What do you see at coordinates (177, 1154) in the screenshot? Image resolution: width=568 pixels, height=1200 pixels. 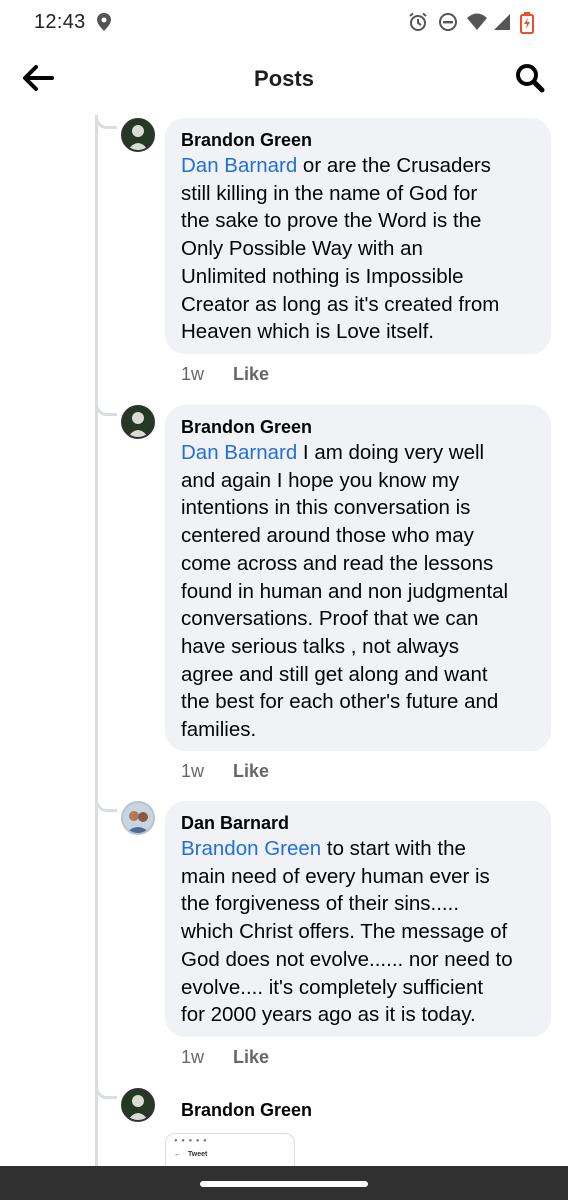 I see `arrow-left-icon: ←` at bounding box center [177, 1154].